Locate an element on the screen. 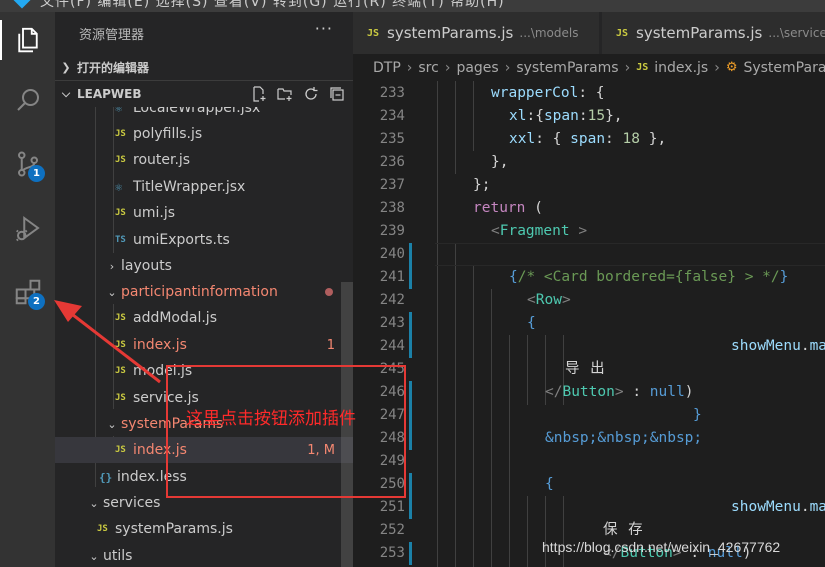 The height and width of the screenshot is (567, 825). tree-item-label: umiExports.ts is located at coordinates (181, 240).